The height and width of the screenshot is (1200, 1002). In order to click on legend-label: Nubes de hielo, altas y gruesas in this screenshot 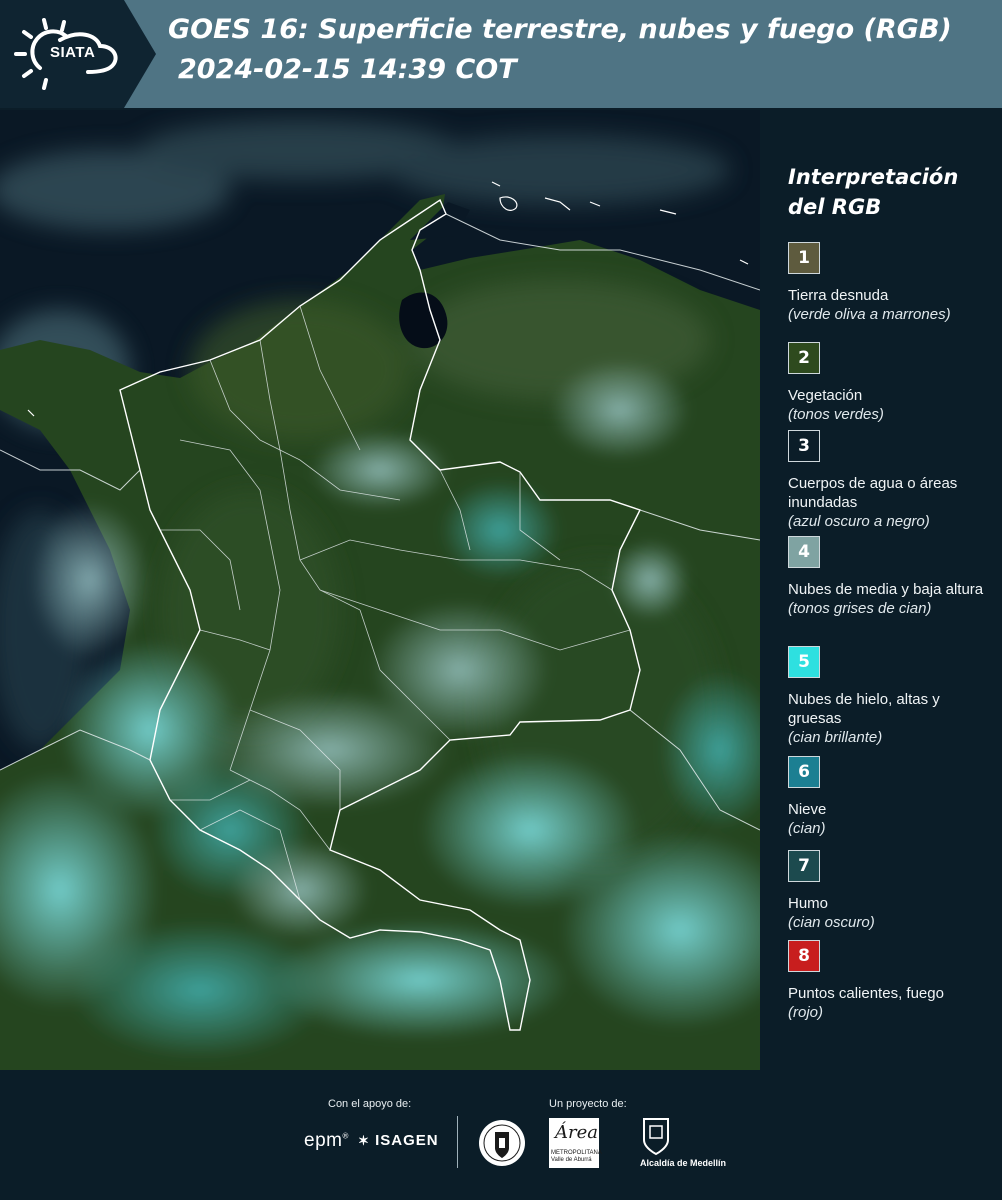, I will do `click(864, 709)`.